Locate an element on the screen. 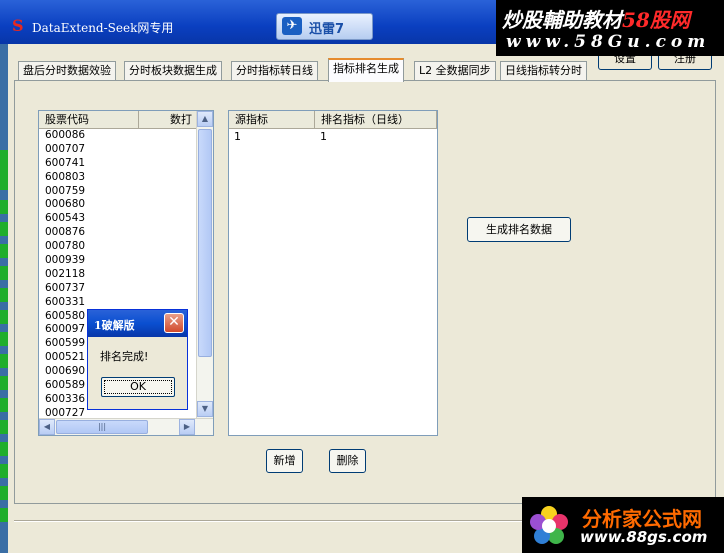  column-source-indicator: 源指标 is located at coordinates (272, 119).